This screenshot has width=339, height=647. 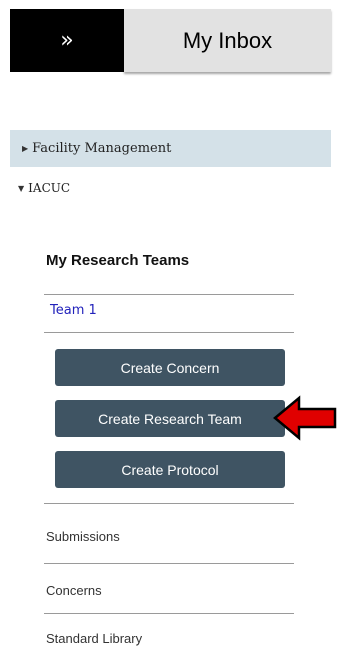 I want to click on double-chevron-right-icon: », so click(x=67, y=40).